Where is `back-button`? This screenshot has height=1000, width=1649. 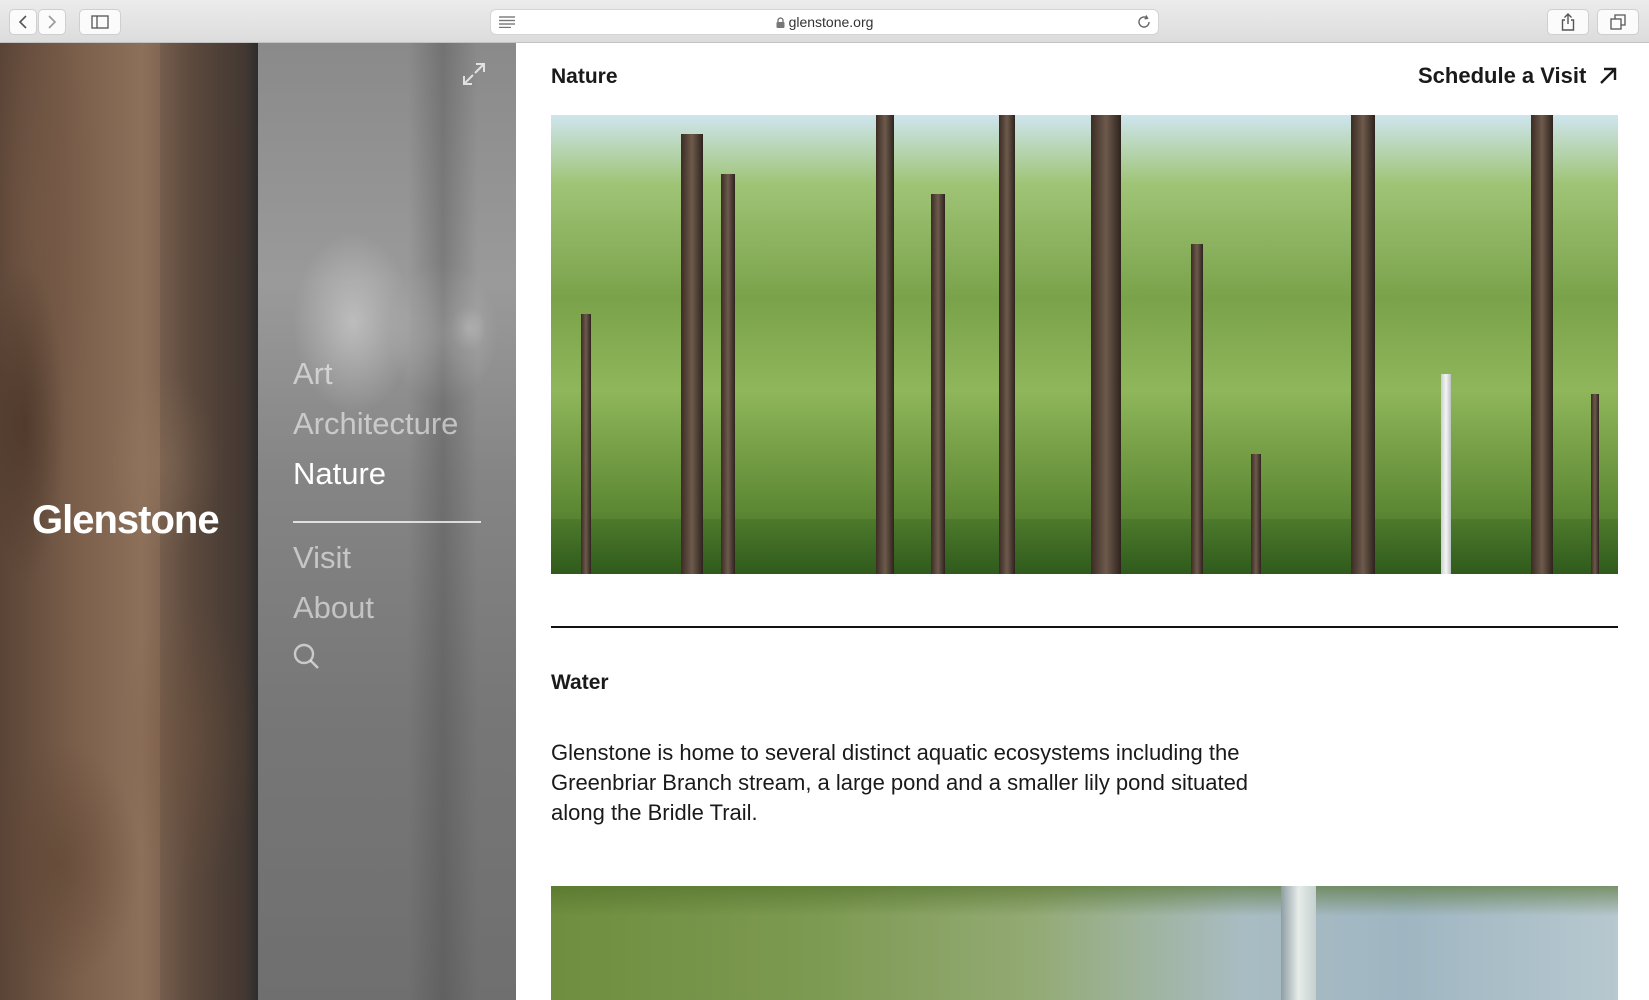
back-button is located at coordinates (23, 22).